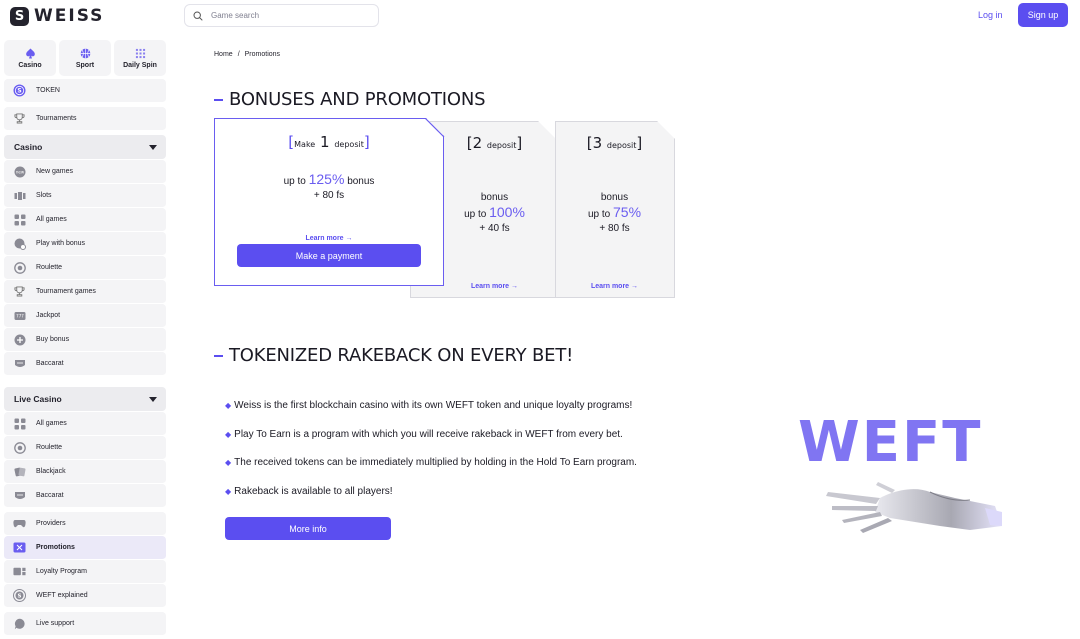 The image size is (1080, 639). What do you see at coordinates (19, 291) in the screenshot?
I see `trophy-icon` at bounding box center [19, 291].